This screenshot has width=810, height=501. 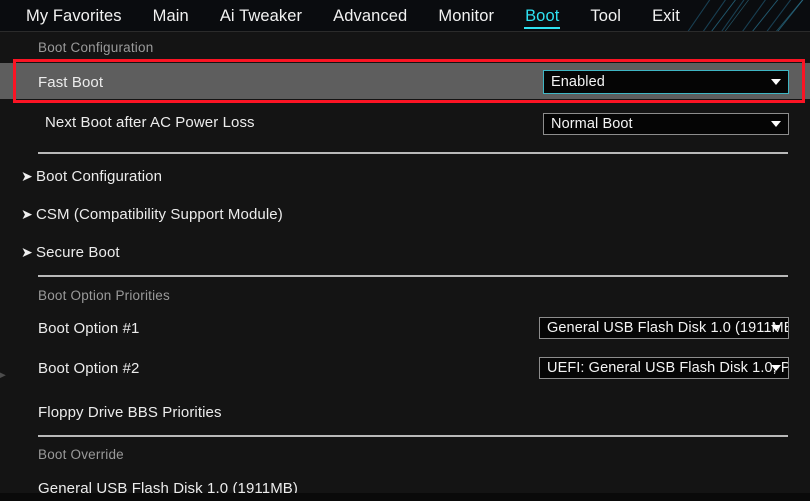 I want to click on boot-option-1-value: General USB Flash Disk 1.0 (1911MB), so click(x=668, y=328).